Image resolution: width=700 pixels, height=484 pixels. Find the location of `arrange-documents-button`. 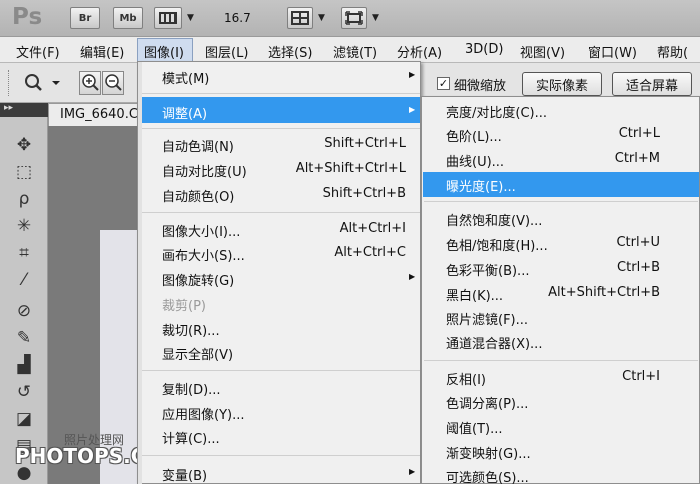

arrange-documents-button is located at coordinates (300, 18).